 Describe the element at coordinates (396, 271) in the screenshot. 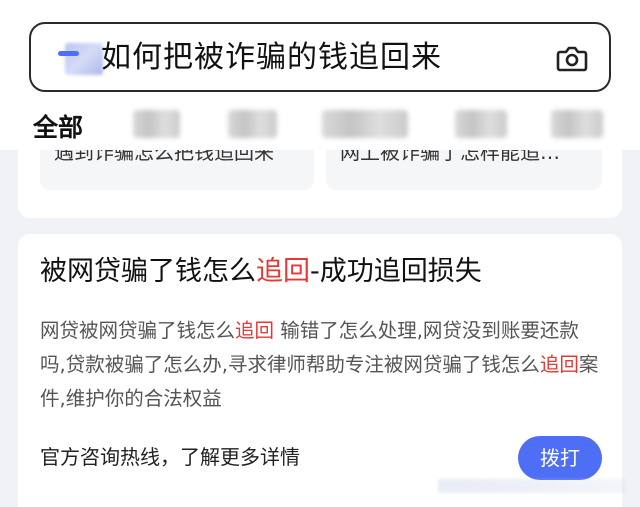

I see `title-text: -成功追回损失` at that location.